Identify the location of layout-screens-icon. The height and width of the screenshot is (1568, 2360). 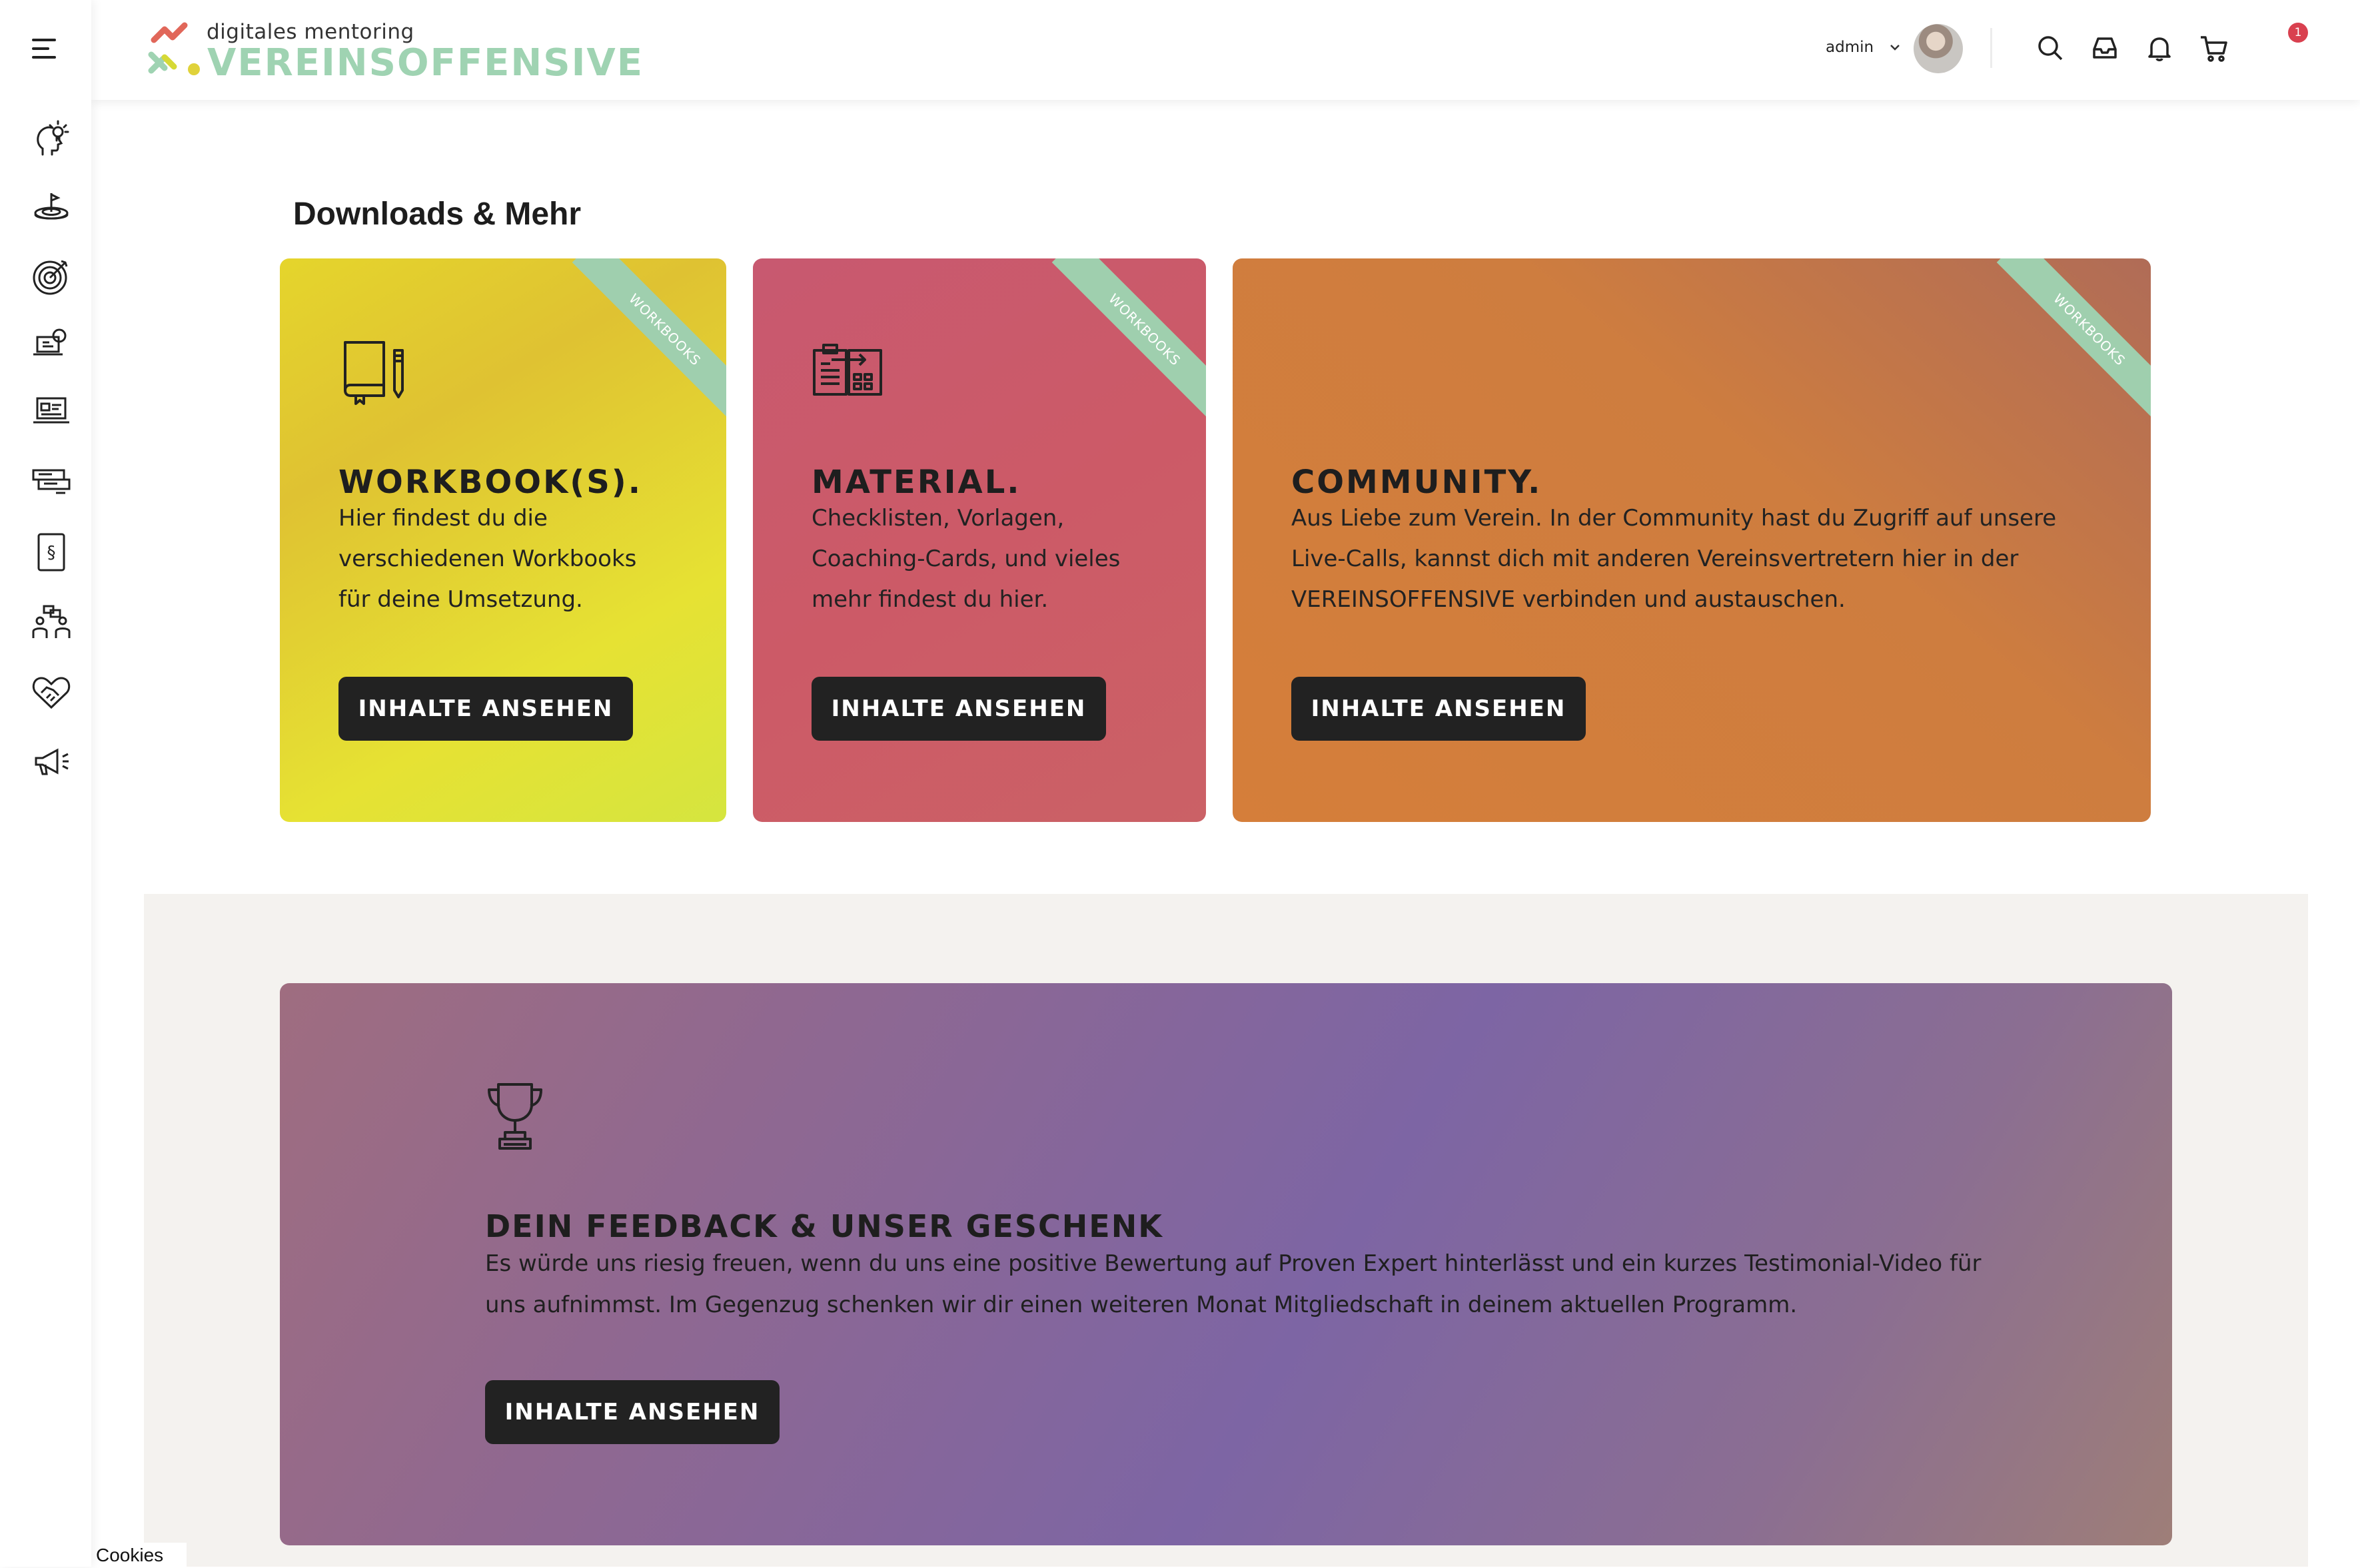
(51, 480).